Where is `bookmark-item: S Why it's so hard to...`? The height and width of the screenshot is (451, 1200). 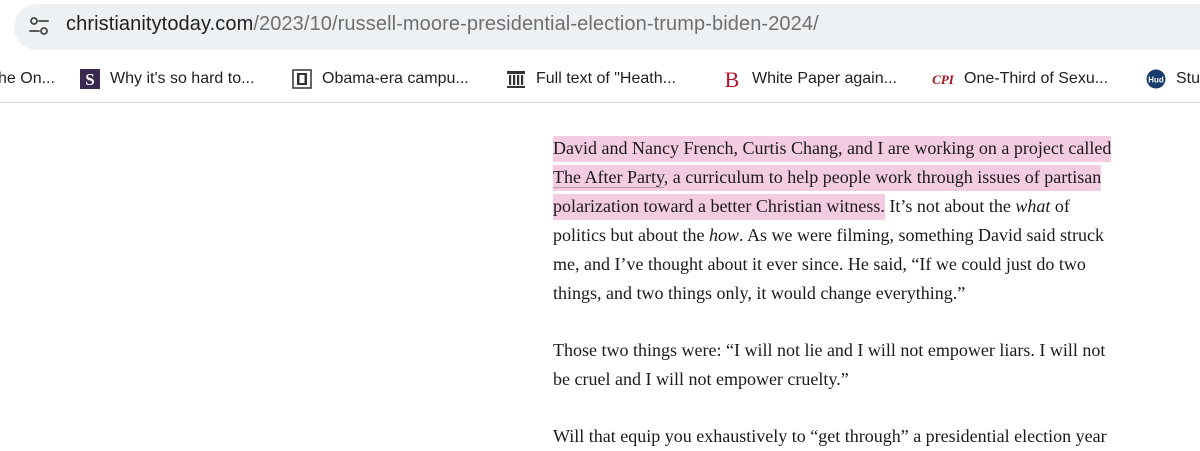
bookmark-item: S Why it's so hard to... is located at coordinates (167, 79).